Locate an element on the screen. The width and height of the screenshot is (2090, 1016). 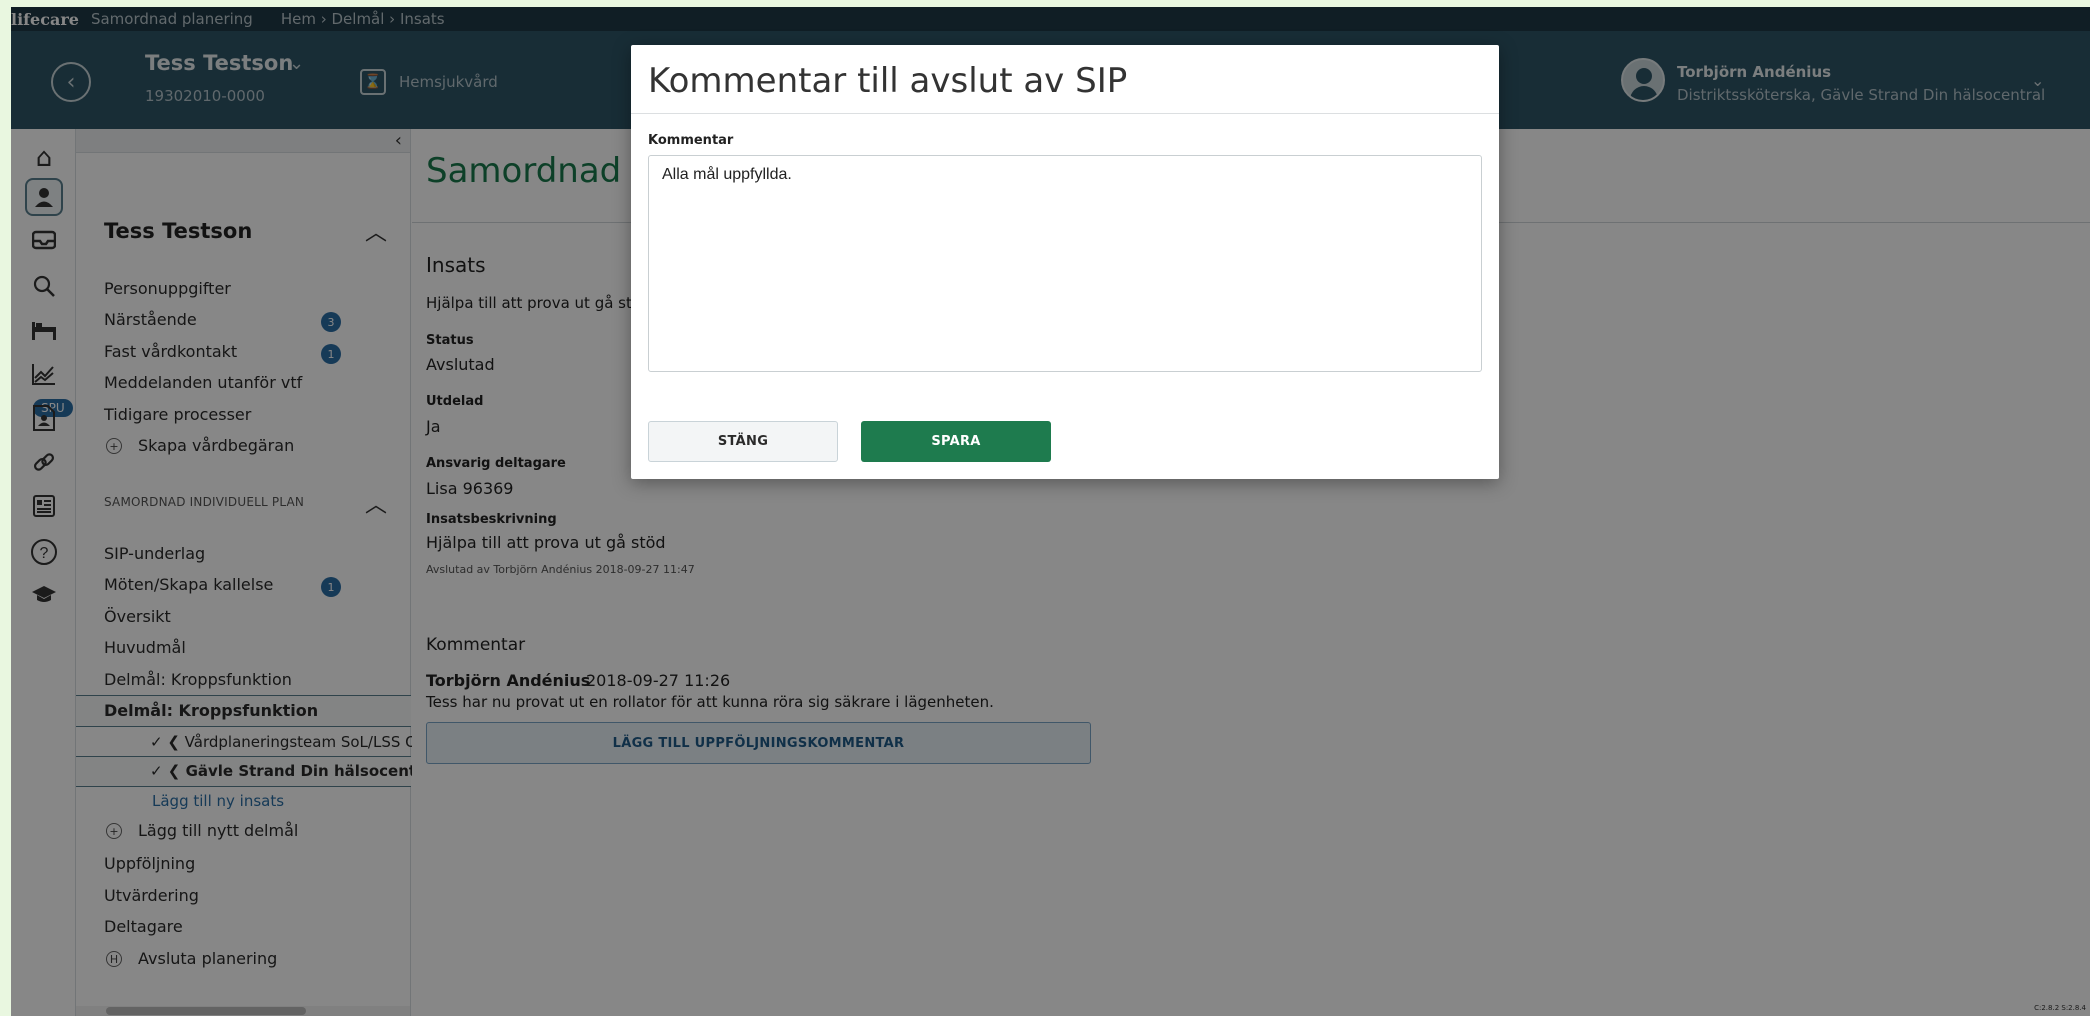
comment-field-label: Kommentar is located at coordinates (691, 140).